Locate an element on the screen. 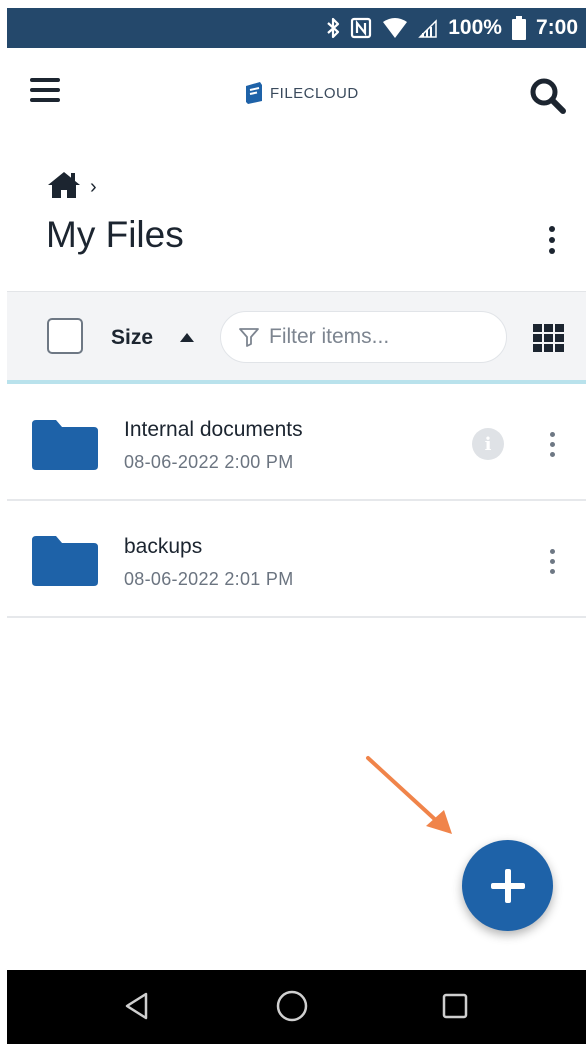  filecloud-logo-icon is located at coordinates (254, 93).